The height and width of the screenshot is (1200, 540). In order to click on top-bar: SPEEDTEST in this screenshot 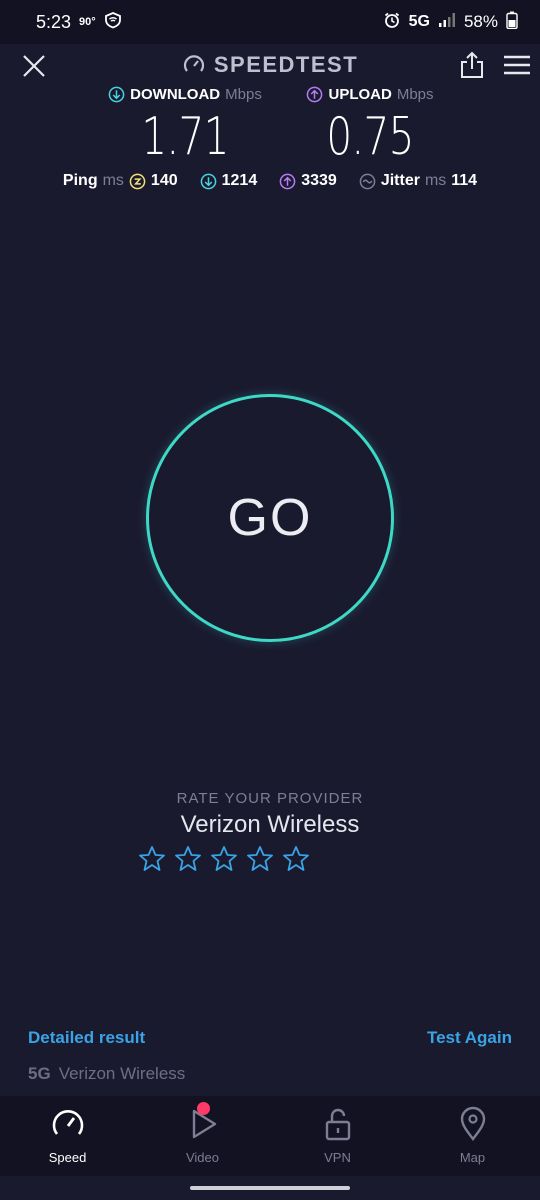, I will do `click(270, 66)`.